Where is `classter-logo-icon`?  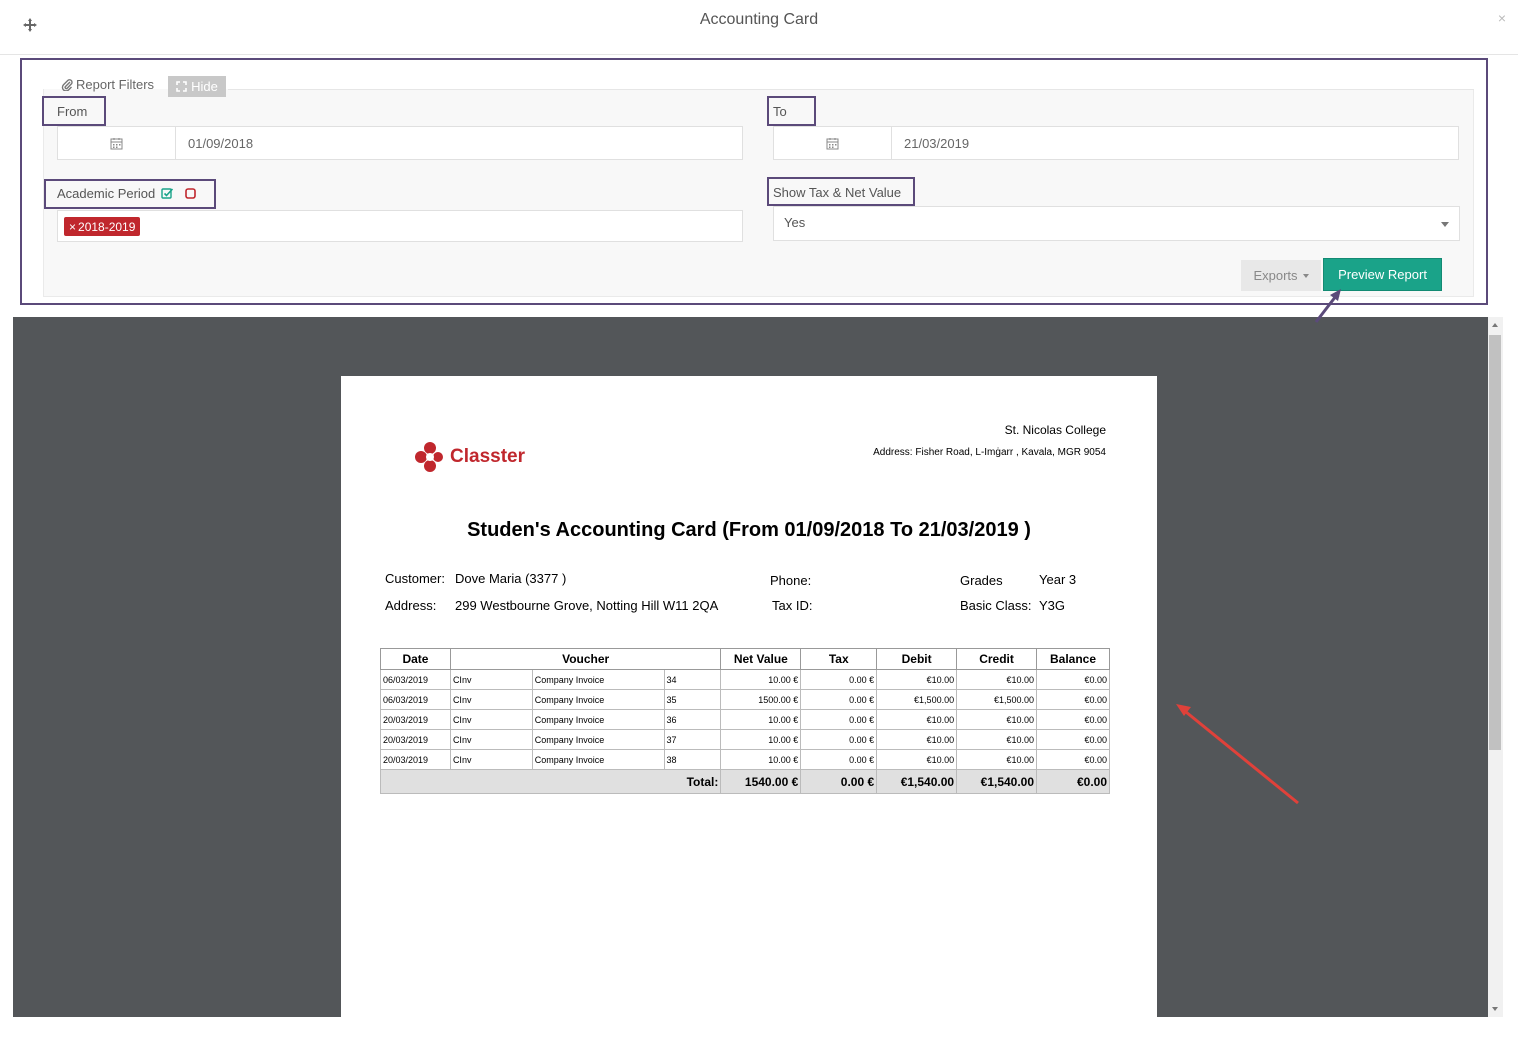
classter-logo-icon is located at coordinates (429, 457).